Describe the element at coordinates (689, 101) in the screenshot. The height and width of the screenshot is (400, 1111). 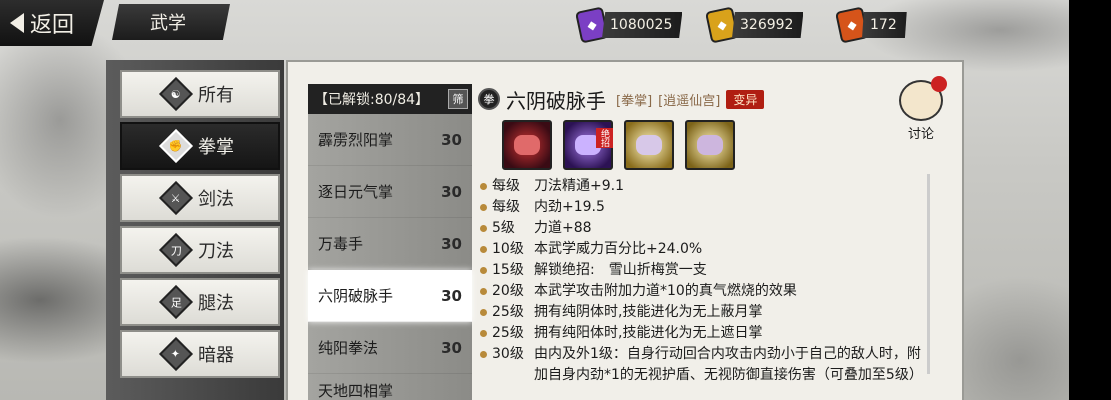
I see `skill-sect-tag: [逍遥仙宫]` at that location.